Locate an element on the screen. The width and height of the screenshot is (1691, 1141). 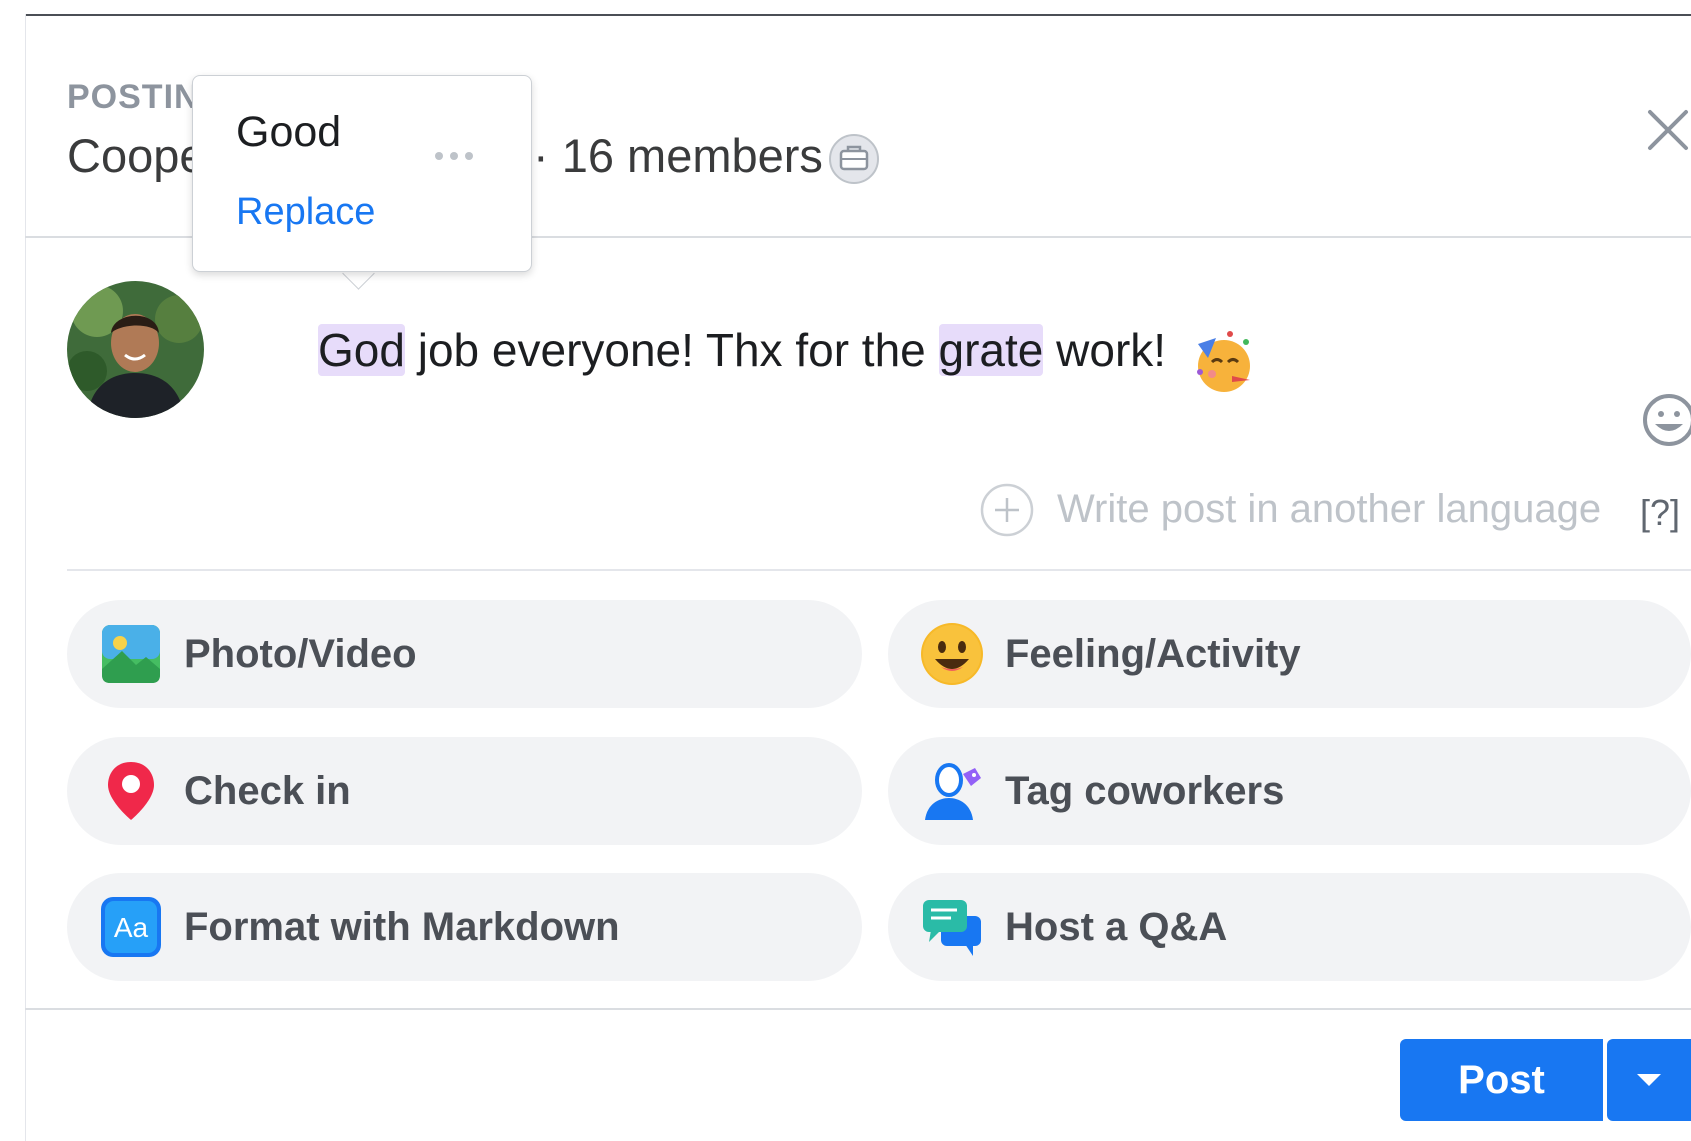
posting-in-caption: POSTIN is located at coordinates (133, 97).